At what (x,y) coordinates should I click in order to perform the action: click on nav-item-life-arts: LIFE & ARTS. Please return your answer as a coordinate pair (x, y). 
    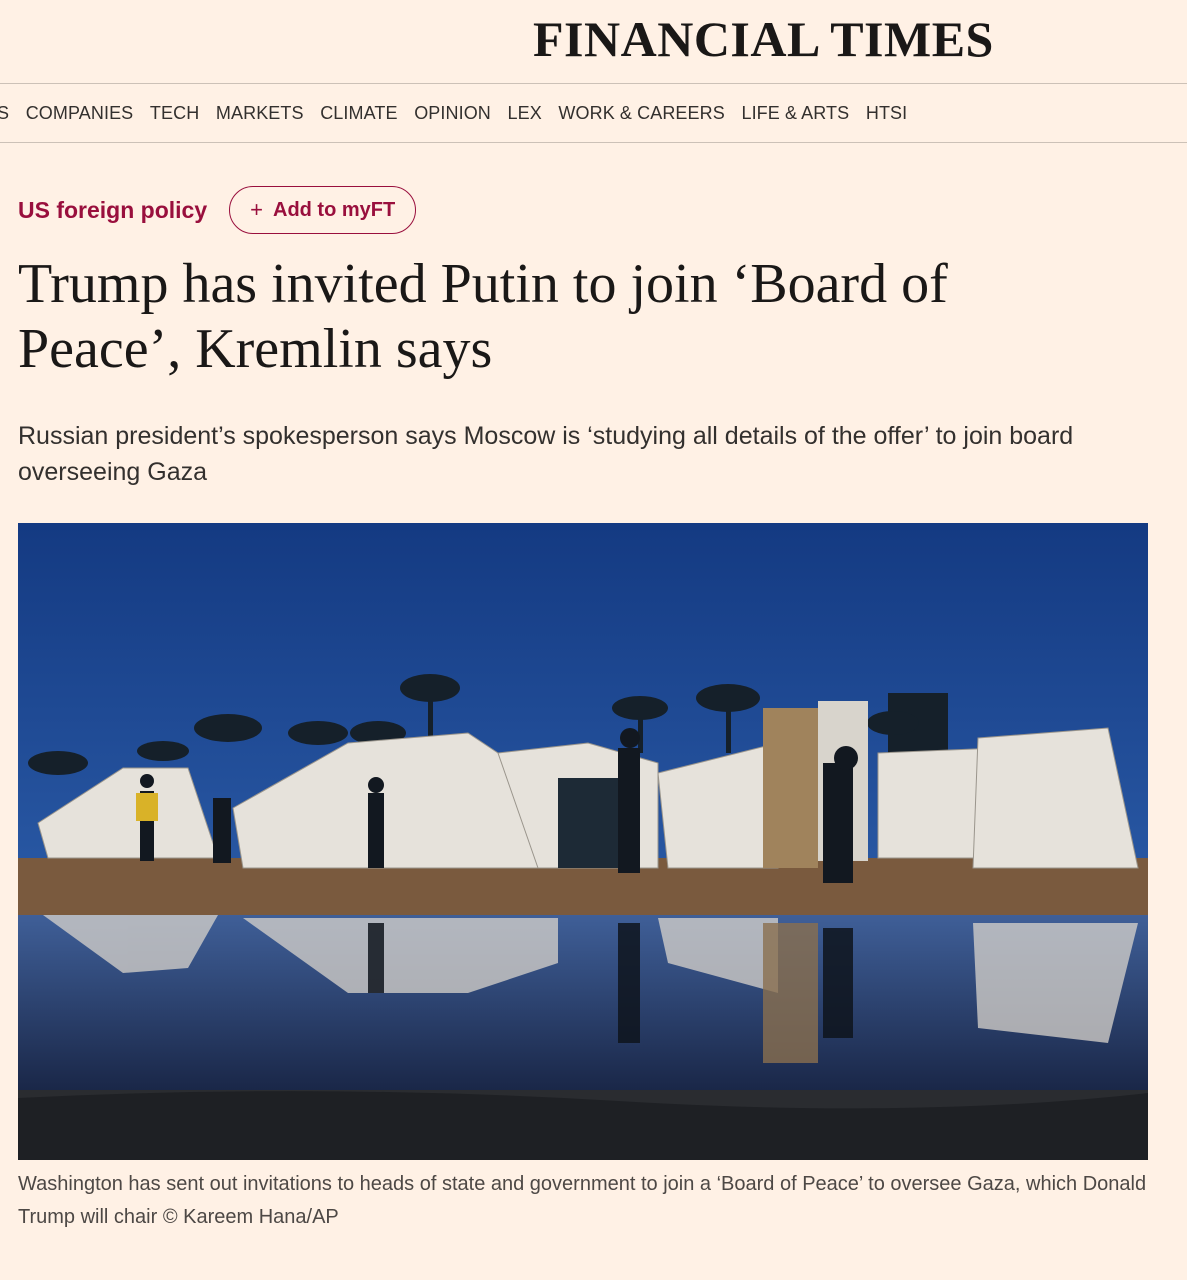
    Looking at the image, I should click on (795, 113).